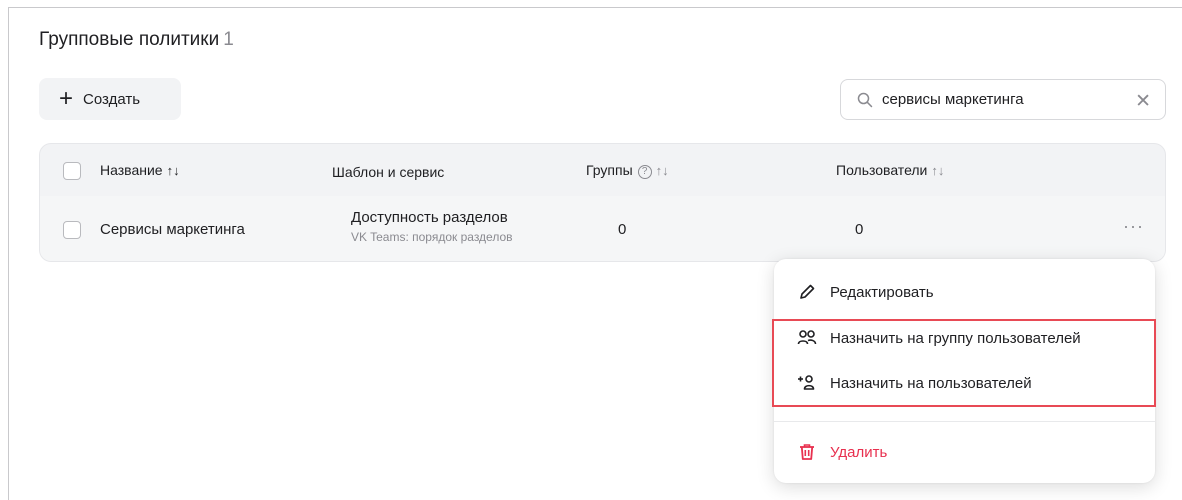  I want to click on page-title-text: Групповые политики, so click(129, 39).